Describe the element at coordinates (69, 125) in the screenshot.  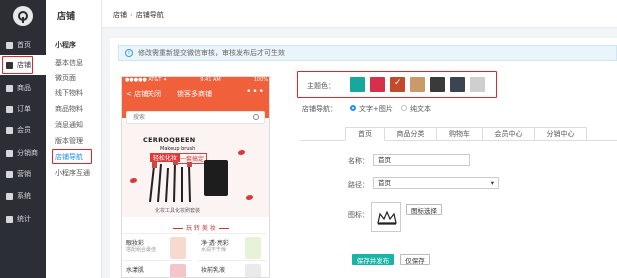
I see `subnav-item-message-notify: 消息通知` at that location.